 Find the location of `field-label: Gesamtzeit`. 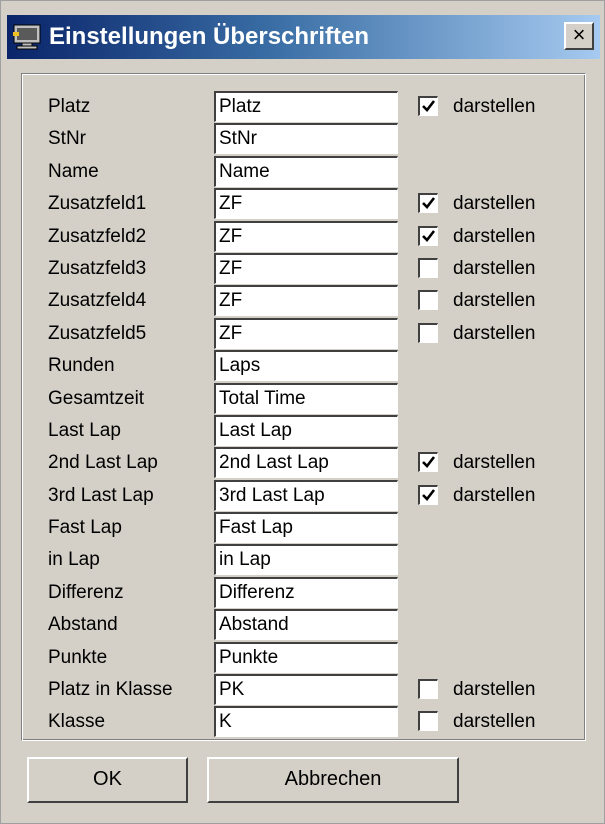

field-label: Gesamtzeit is located at coordinates (96, 398).